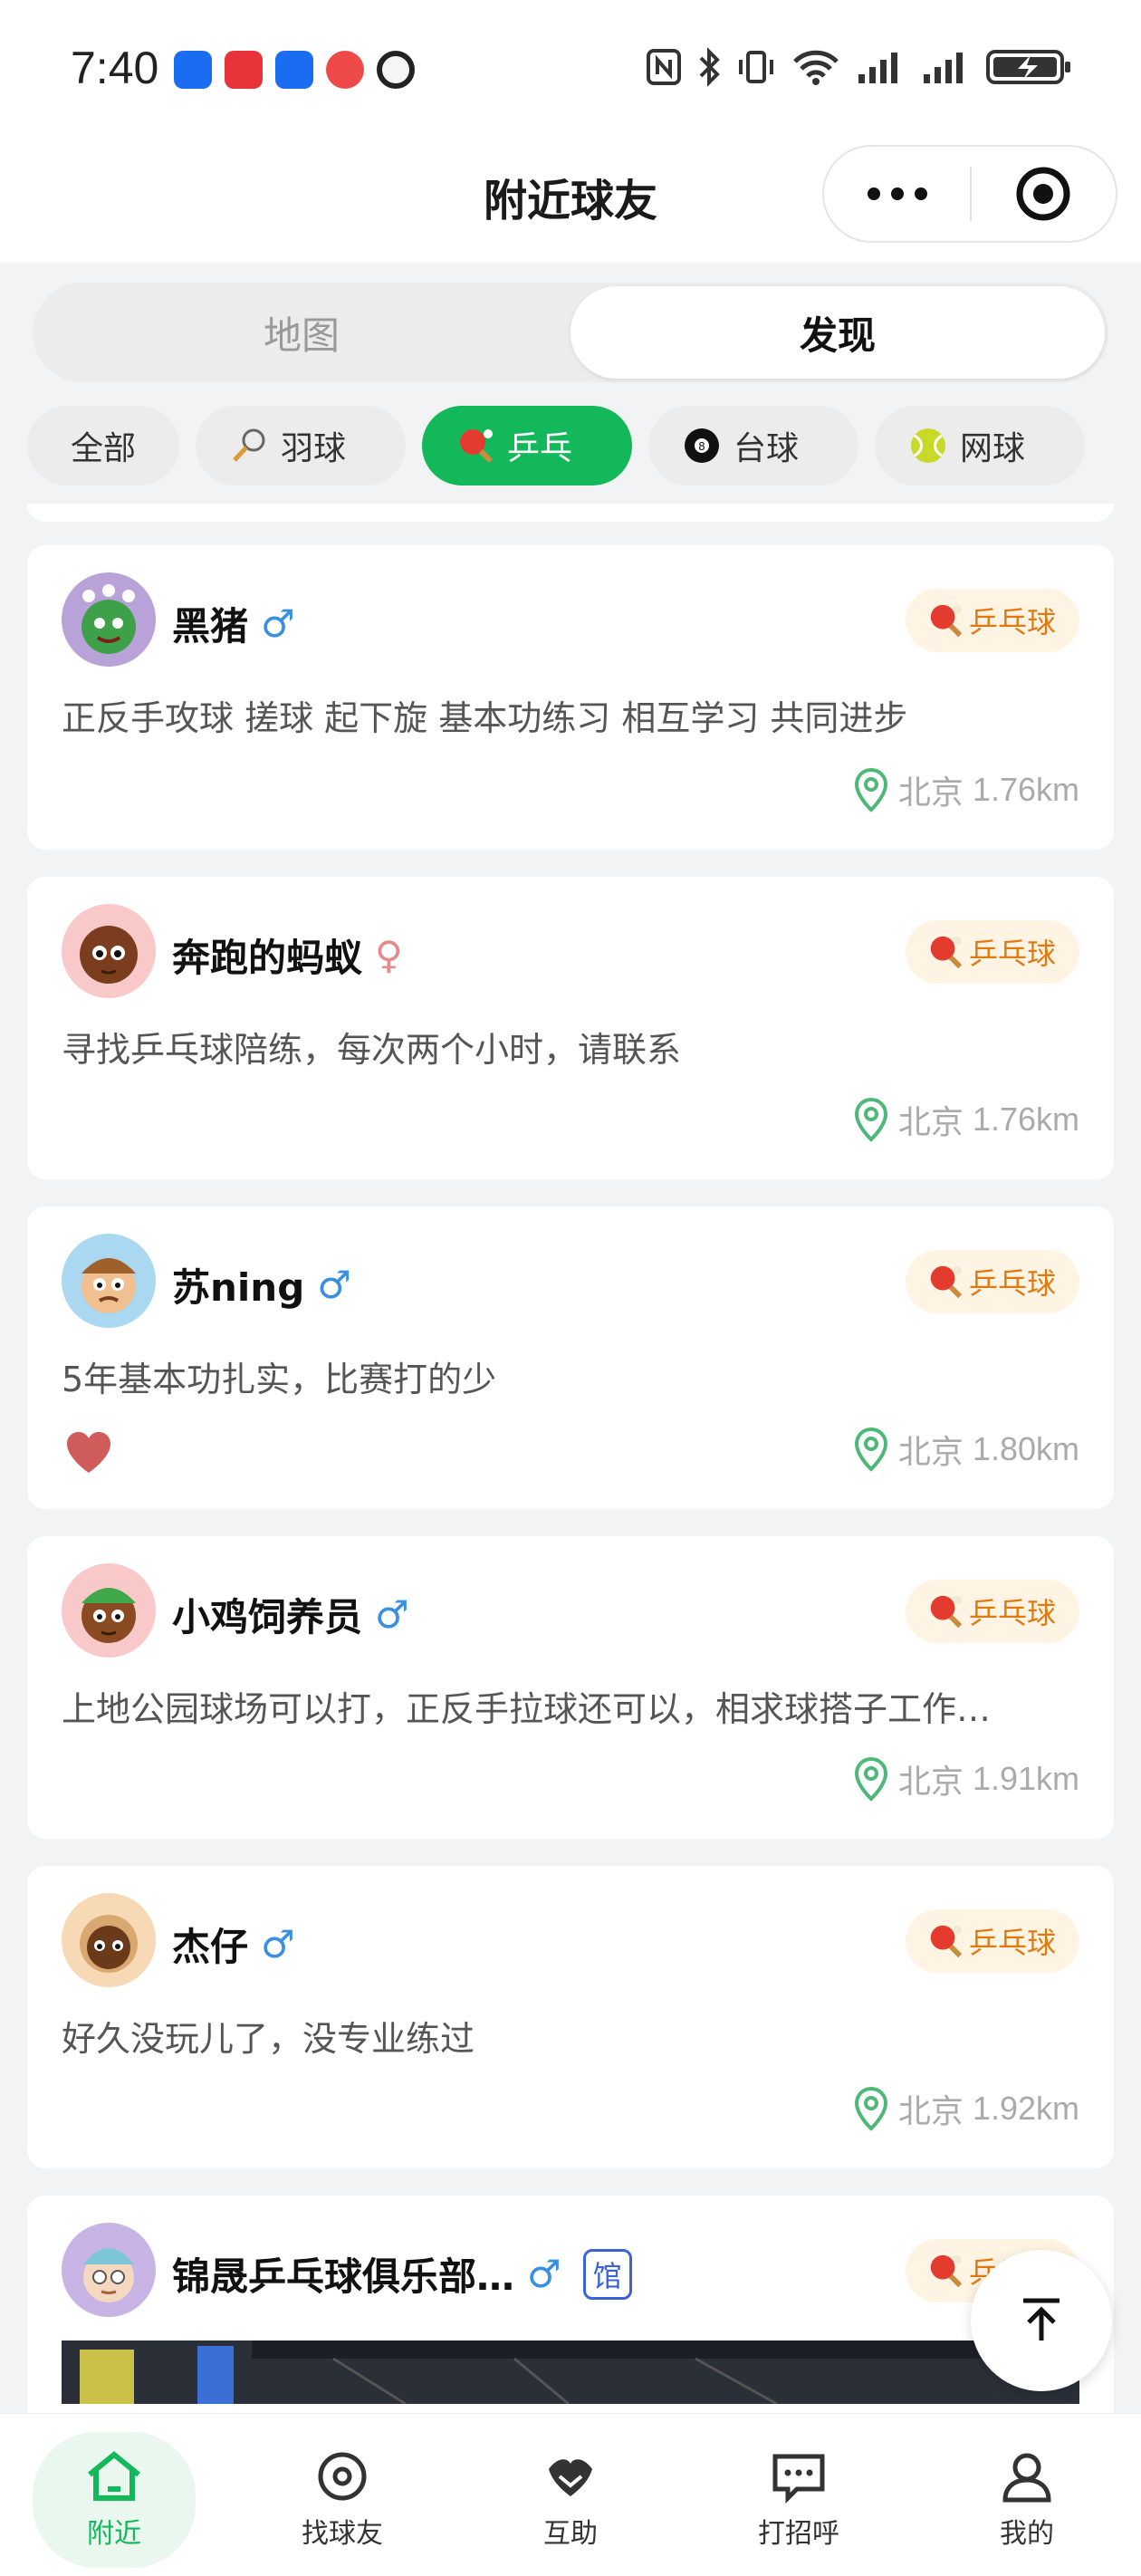  I want to click on player-name: 杰仔, so click(210, 1947).